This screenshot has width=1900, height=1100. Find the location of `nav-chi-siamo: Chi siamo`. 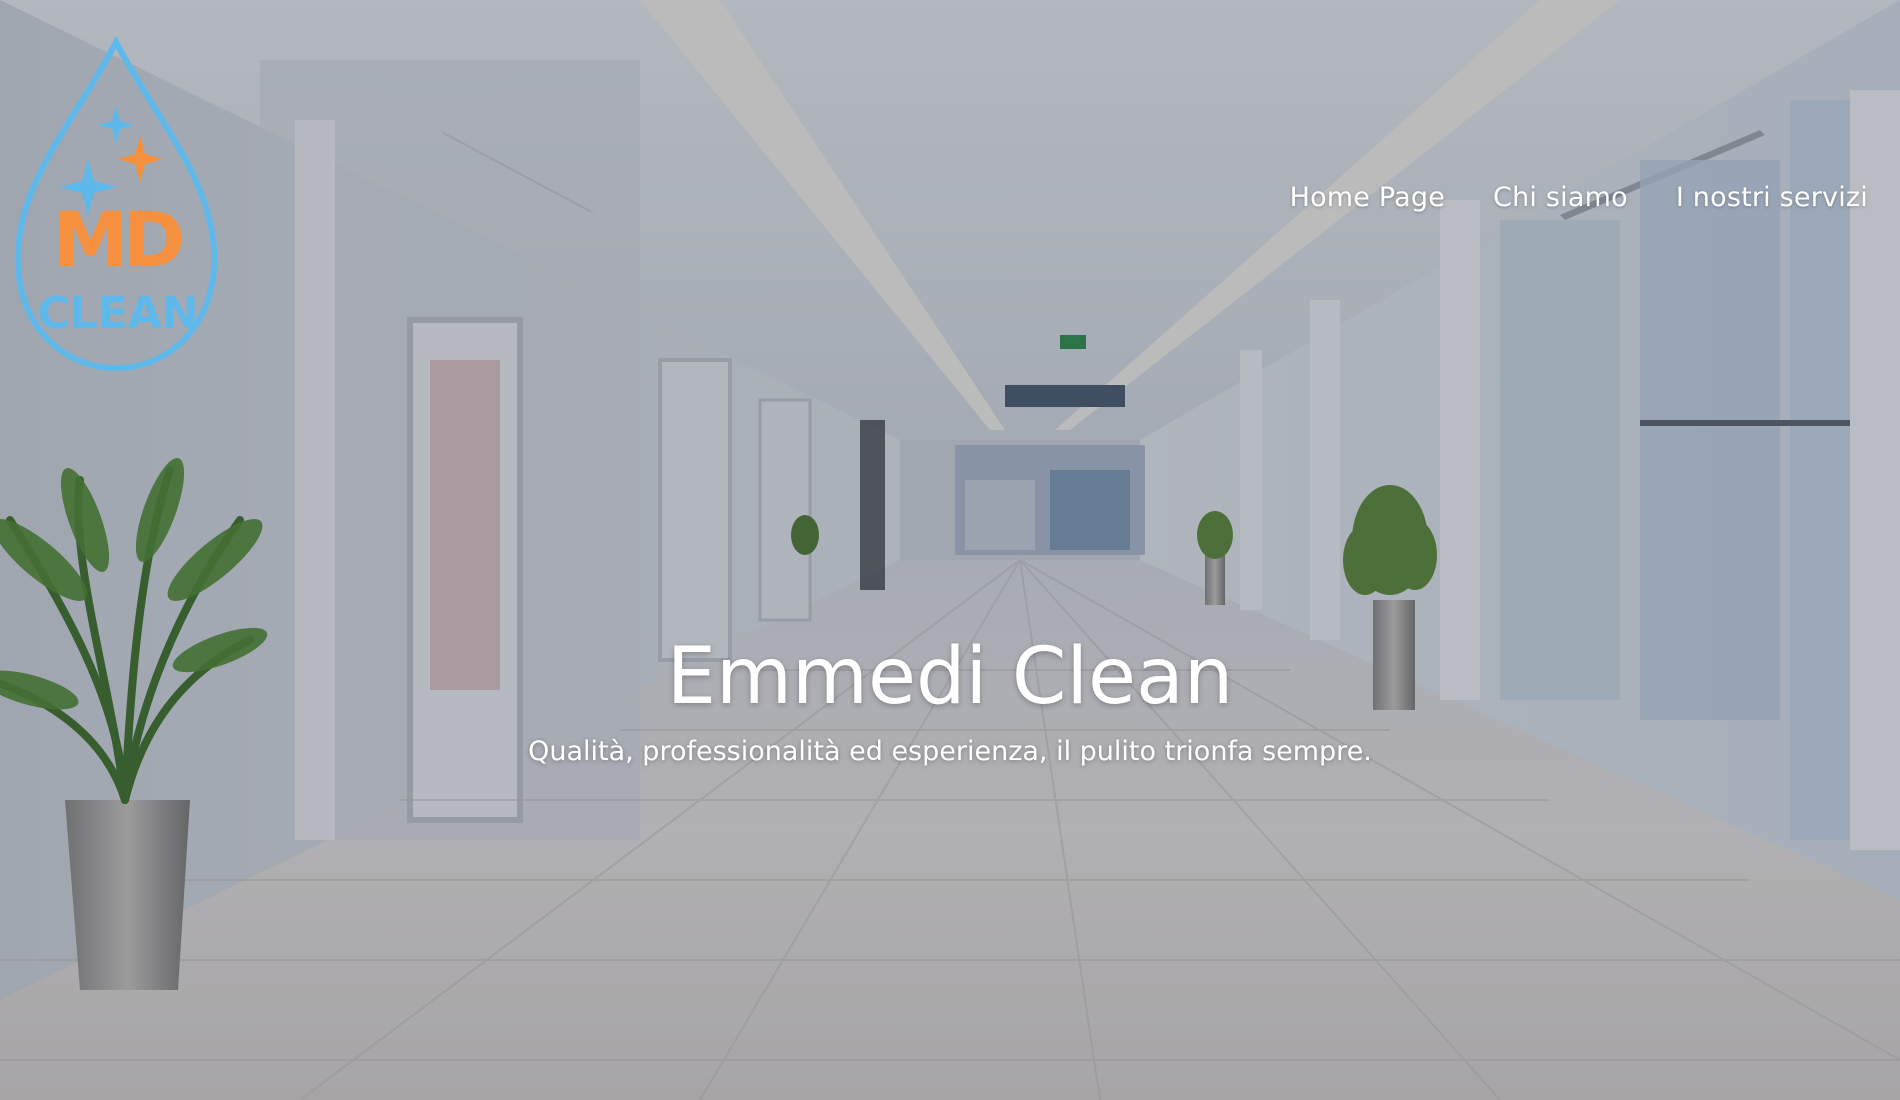

nav-chi-siamo: Chi siamo is located at coordinates (1560, 197).